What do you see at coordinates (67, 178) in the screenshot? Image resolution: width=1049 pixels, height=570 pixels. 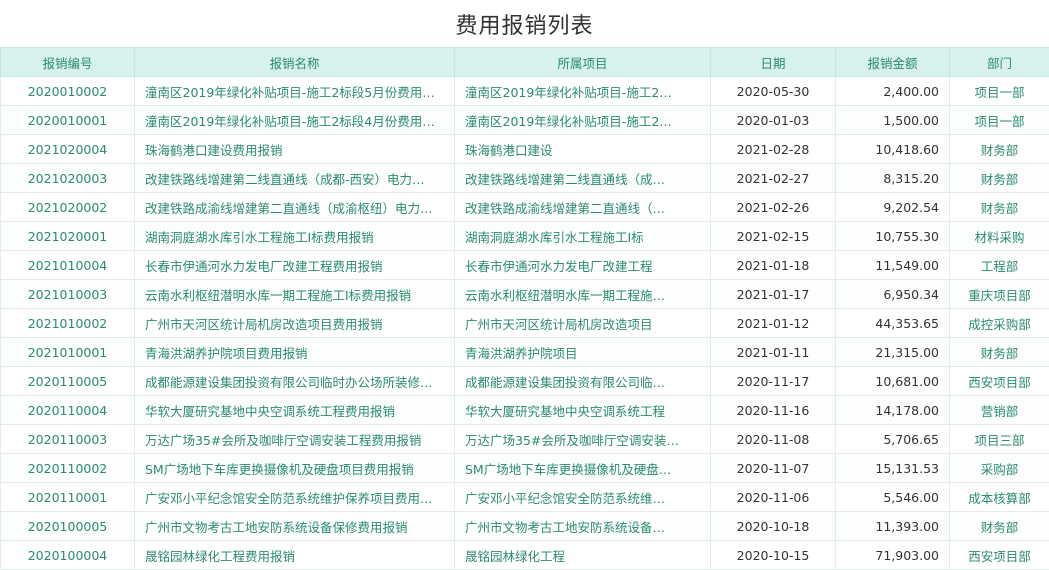 I see `id-cell: 2021020003` at bounding box center [67, 178].